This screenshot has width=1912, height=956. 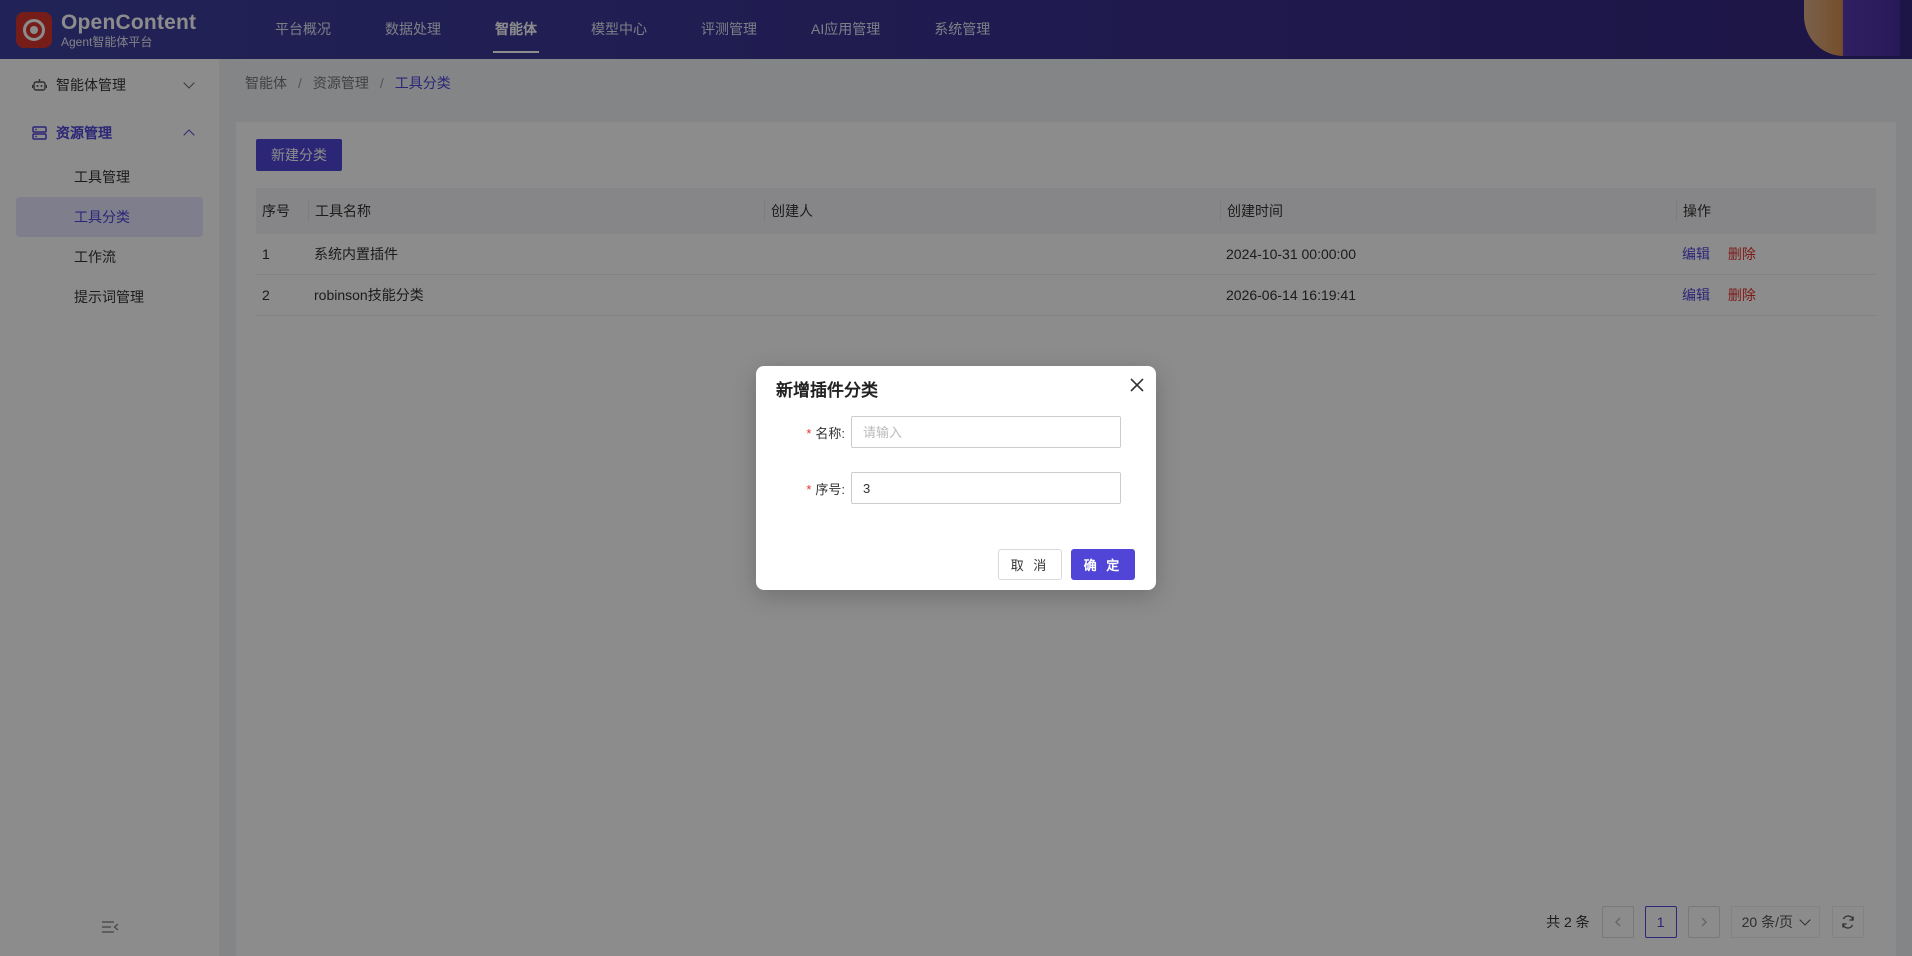 I want to click on name-label: * 名称:, so click(x=825, y=433).